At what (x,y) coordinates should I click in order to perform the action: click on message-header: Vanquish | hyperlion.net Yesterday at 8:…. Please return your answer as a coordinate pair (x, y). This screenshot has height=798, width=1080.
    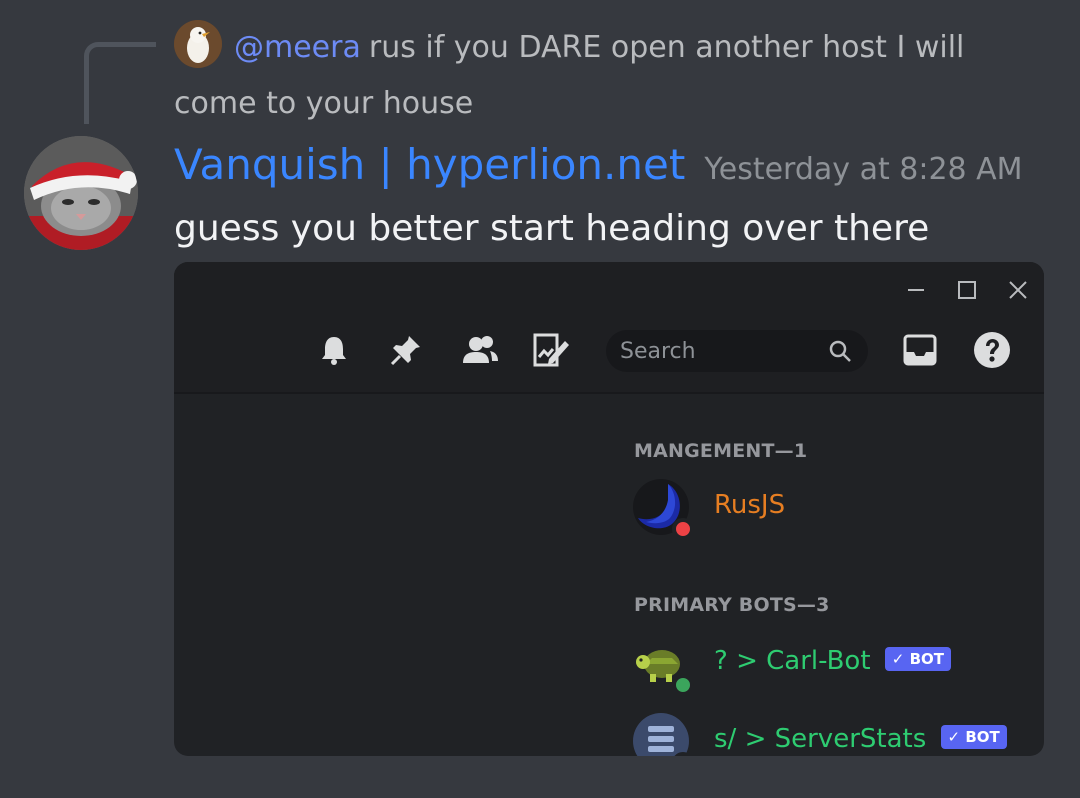
    Looking at the image, I should click on (598, 164).